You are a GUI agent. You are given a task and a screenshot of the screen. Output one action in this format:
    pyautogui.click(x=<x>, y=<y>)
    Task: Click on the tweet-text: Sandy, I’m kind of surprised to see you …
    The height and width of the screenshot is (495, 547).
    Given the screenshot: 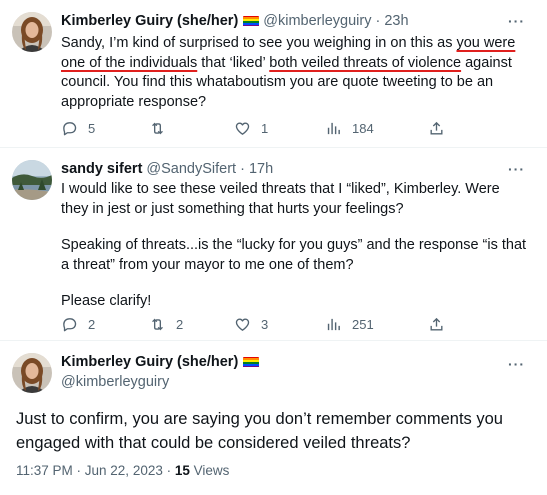 What is the action you would take?
    pyautogui.click(x=288, y=72)
    